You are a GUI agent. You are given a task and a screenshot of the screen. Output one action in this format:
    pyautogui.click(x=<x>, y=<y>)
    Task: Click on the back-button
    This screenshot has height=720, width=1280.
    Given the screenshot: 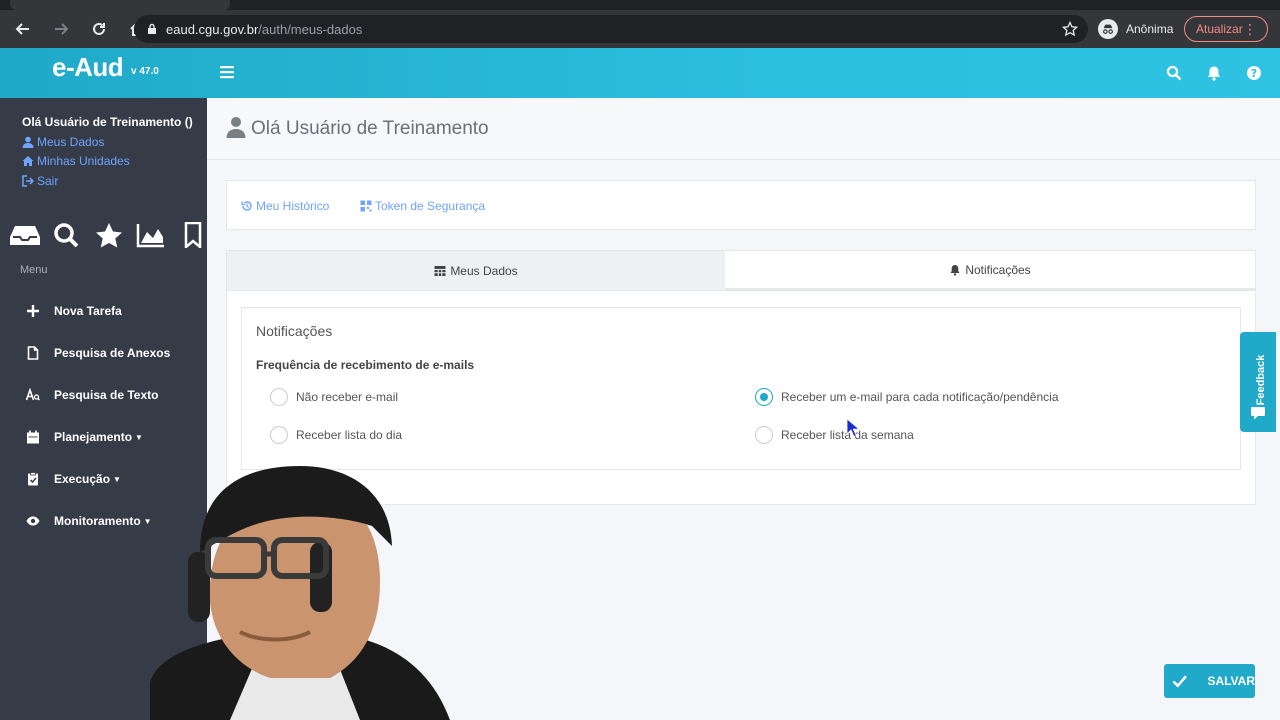 What is the action you would take?
    pyautogui.click(x=23, y=29)
    